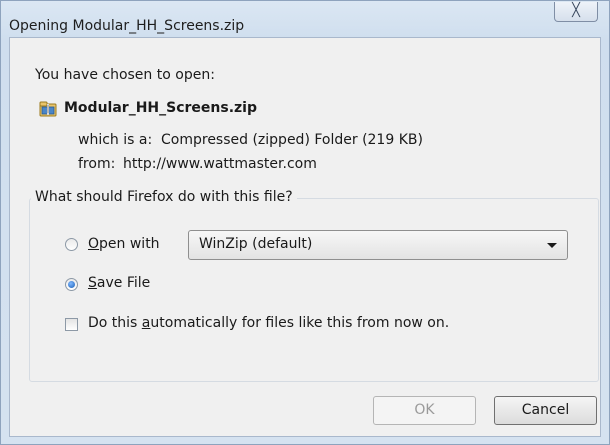  I want to click on intro-text: You have chosen to open:, so click(125, 75).